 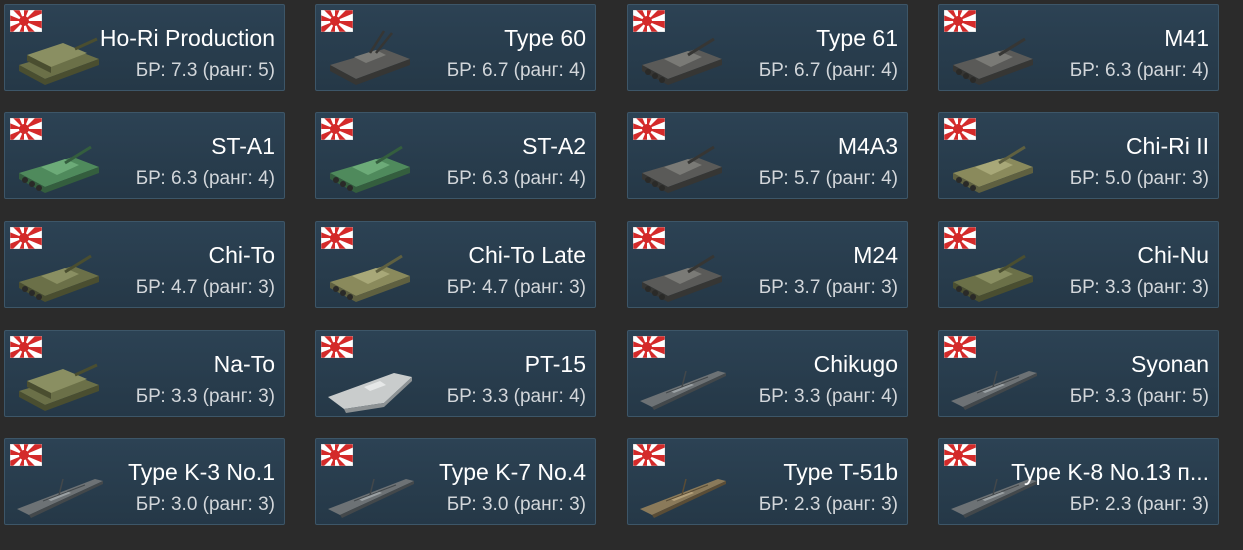 What do you see at coordinates (1139, 178) in the screenshot?
I see `vehicle-battle-rating: БР: 5.0 (ранг: 3)` at bounding box center [1139, 178].